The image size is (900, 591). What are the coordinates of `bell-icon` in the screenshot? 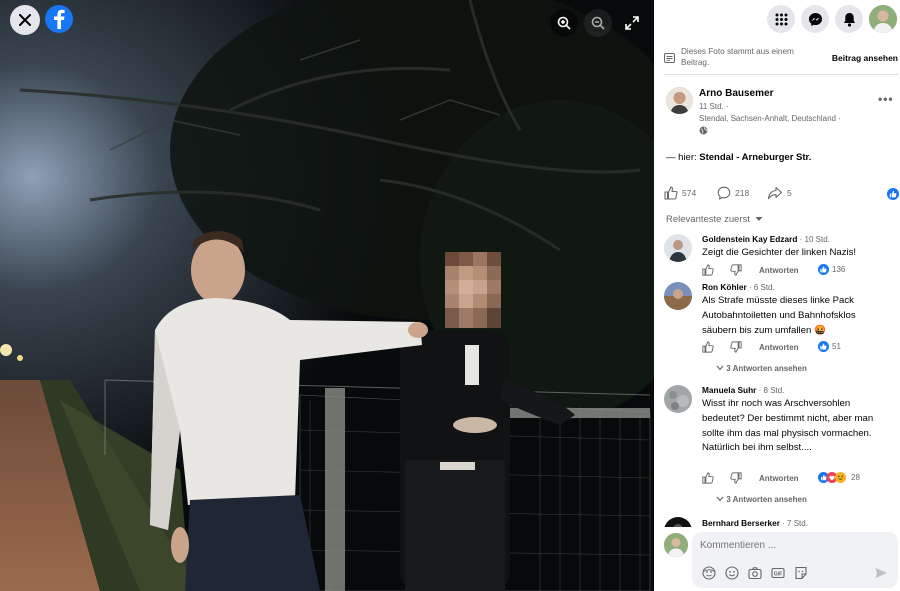 It's located at (849, 19).